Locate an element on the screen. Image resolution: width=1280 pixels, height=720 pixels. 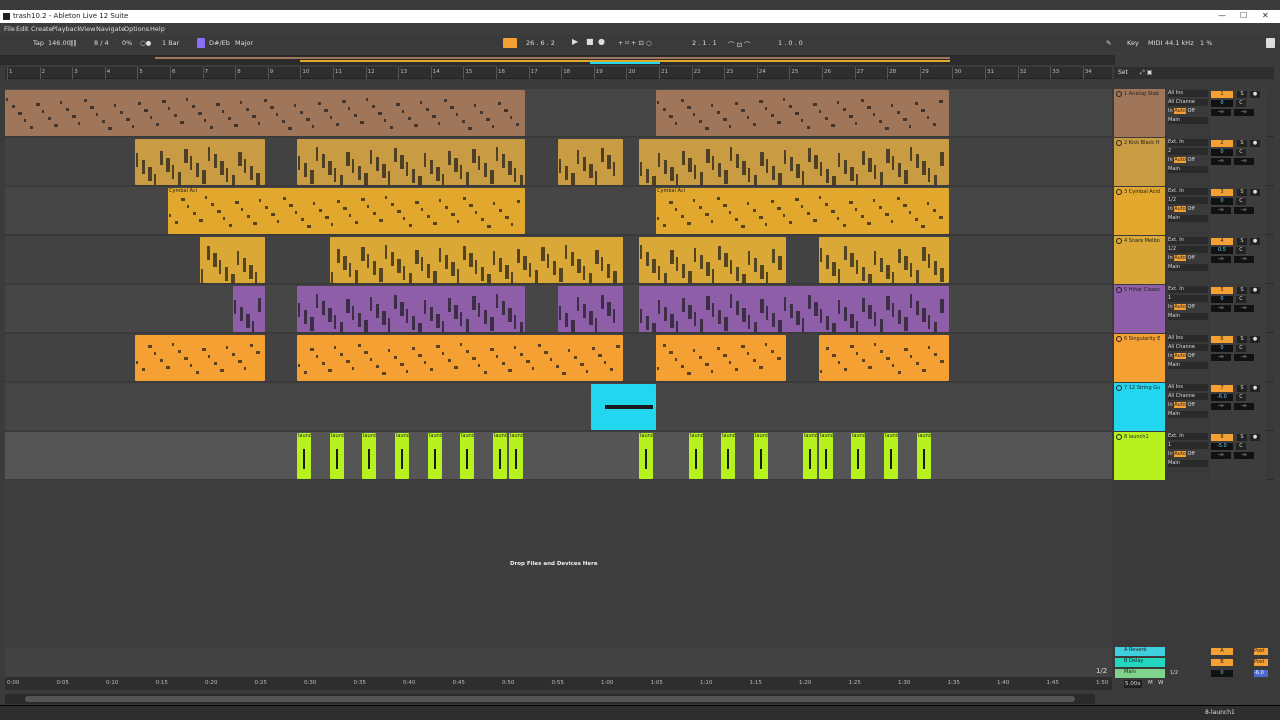
track-name-header: 6 Singularity E is located at coordinates (1139, 358).